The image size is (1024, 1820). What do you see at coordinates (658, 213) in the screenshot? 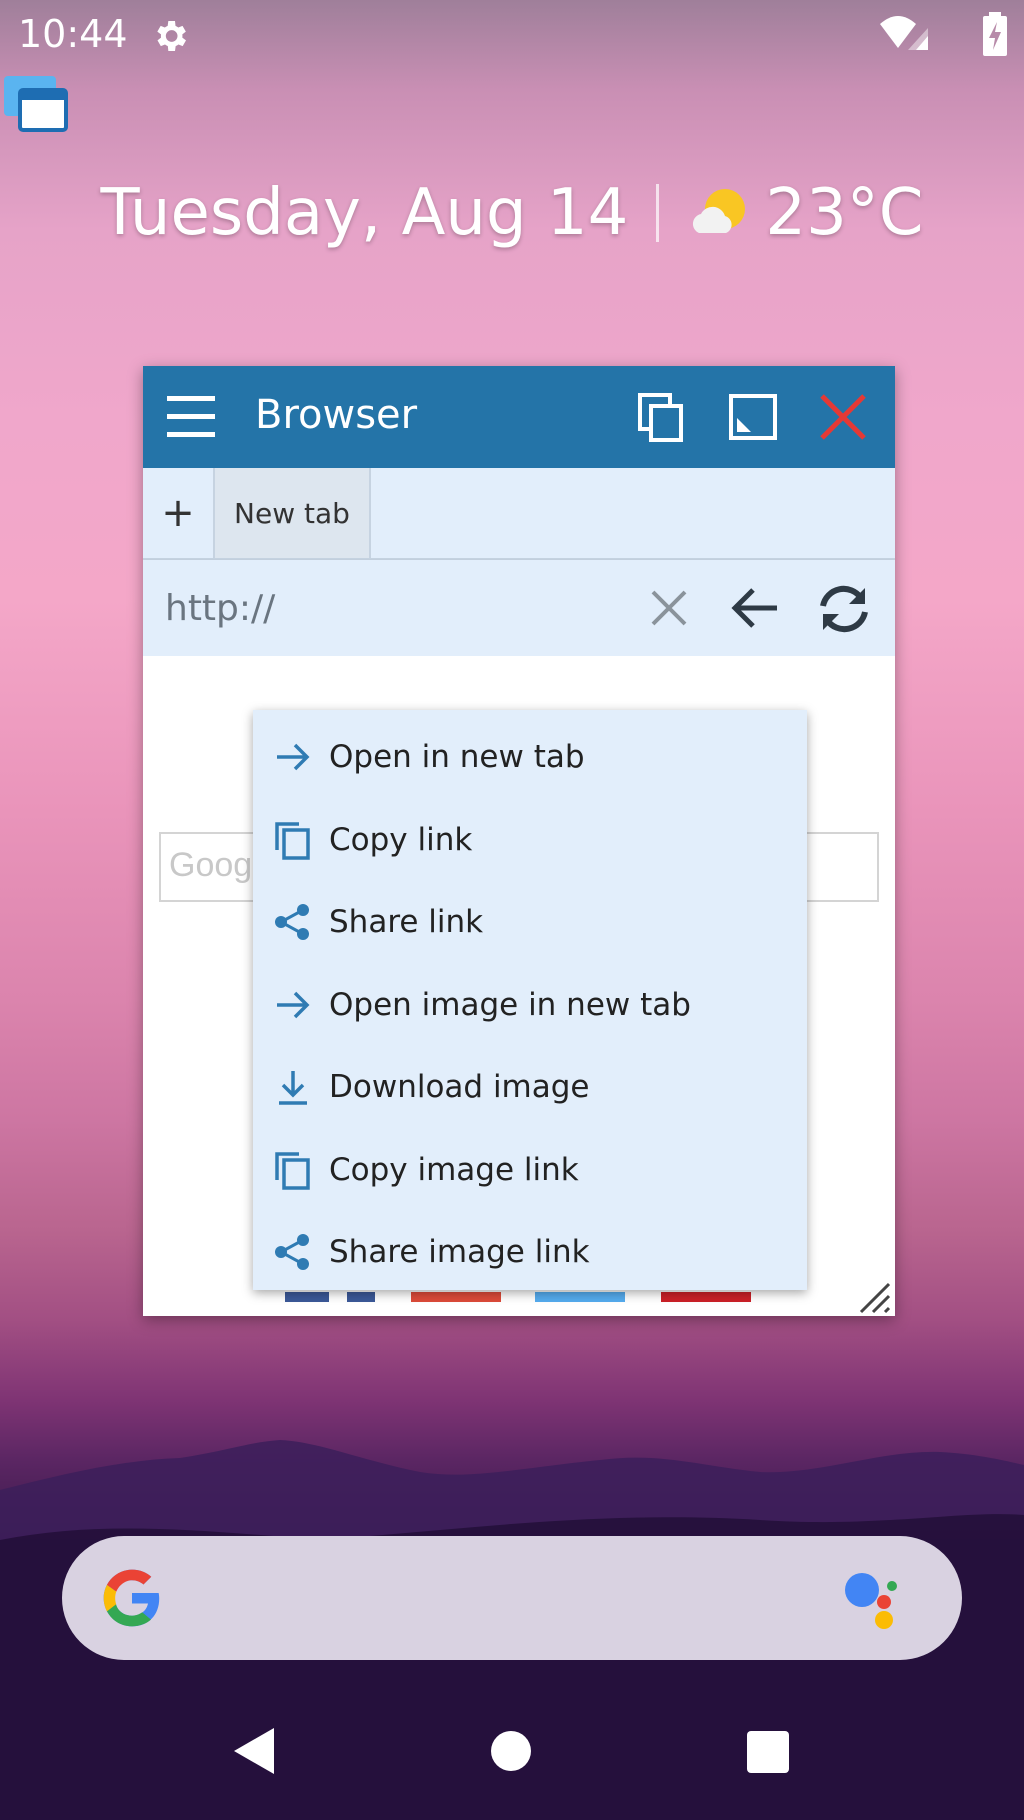
I see `separator` at bounding box center [658, 213].